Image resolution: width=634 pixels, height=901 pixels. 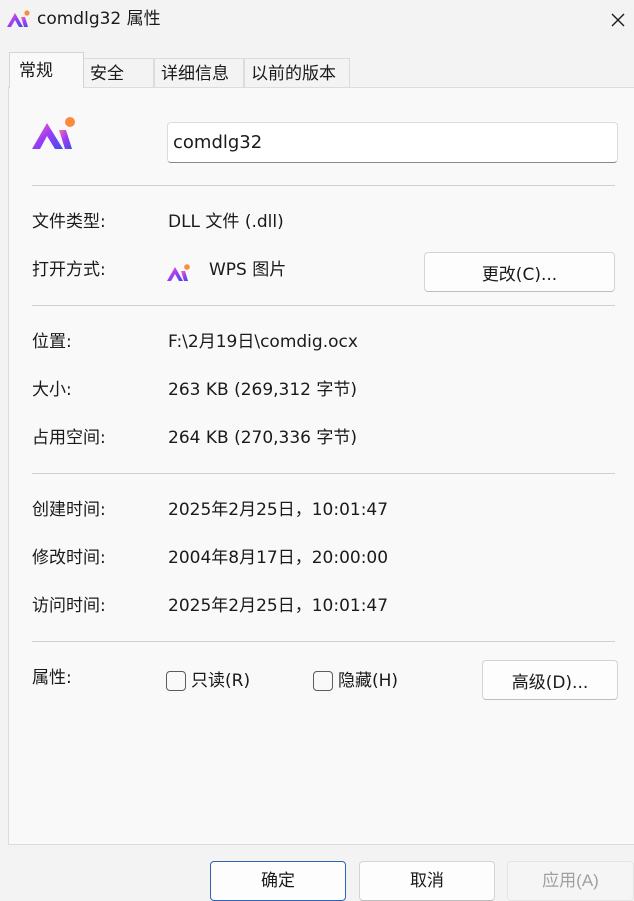 I want to click on readonly-label: 只读(R), so click(x=221, y=681).